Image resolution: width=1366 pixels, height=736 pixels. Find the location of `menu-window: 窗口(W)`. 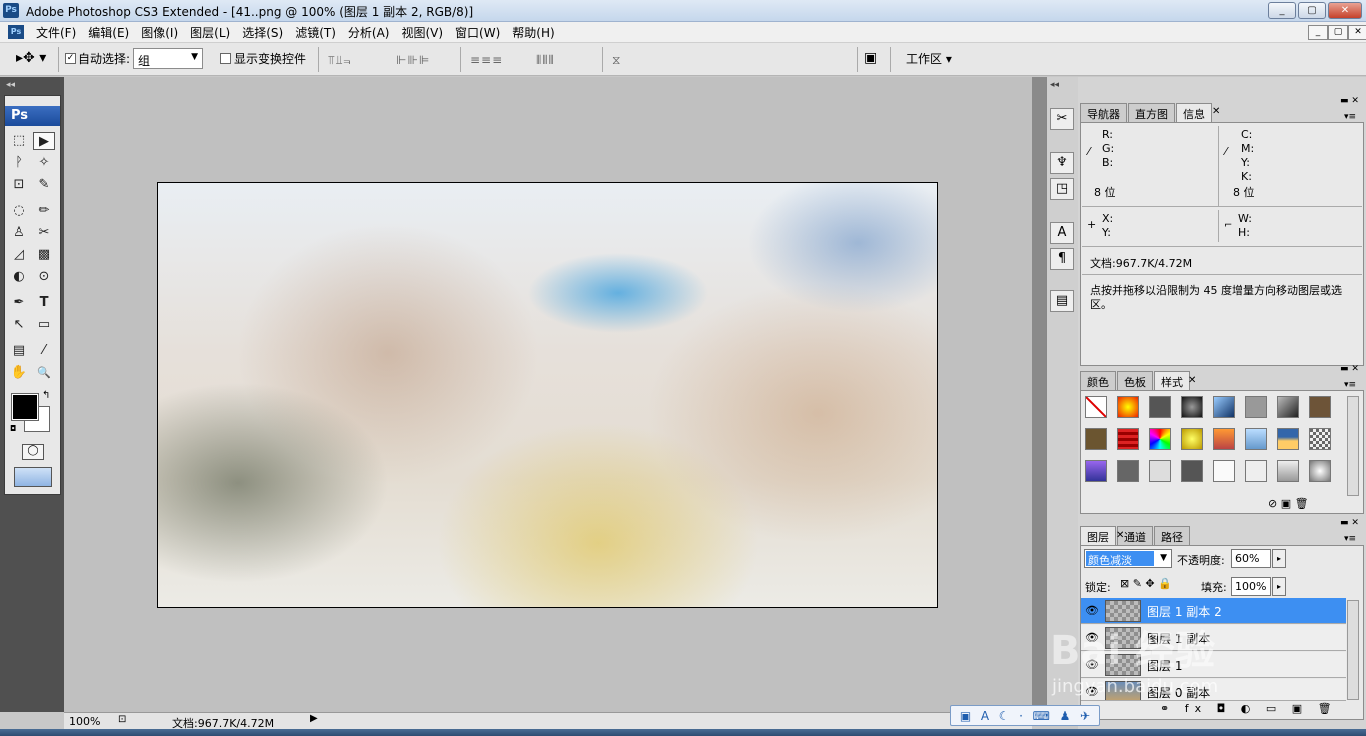

menu-window: 窗口(W) is located at coordinates (477, 32).